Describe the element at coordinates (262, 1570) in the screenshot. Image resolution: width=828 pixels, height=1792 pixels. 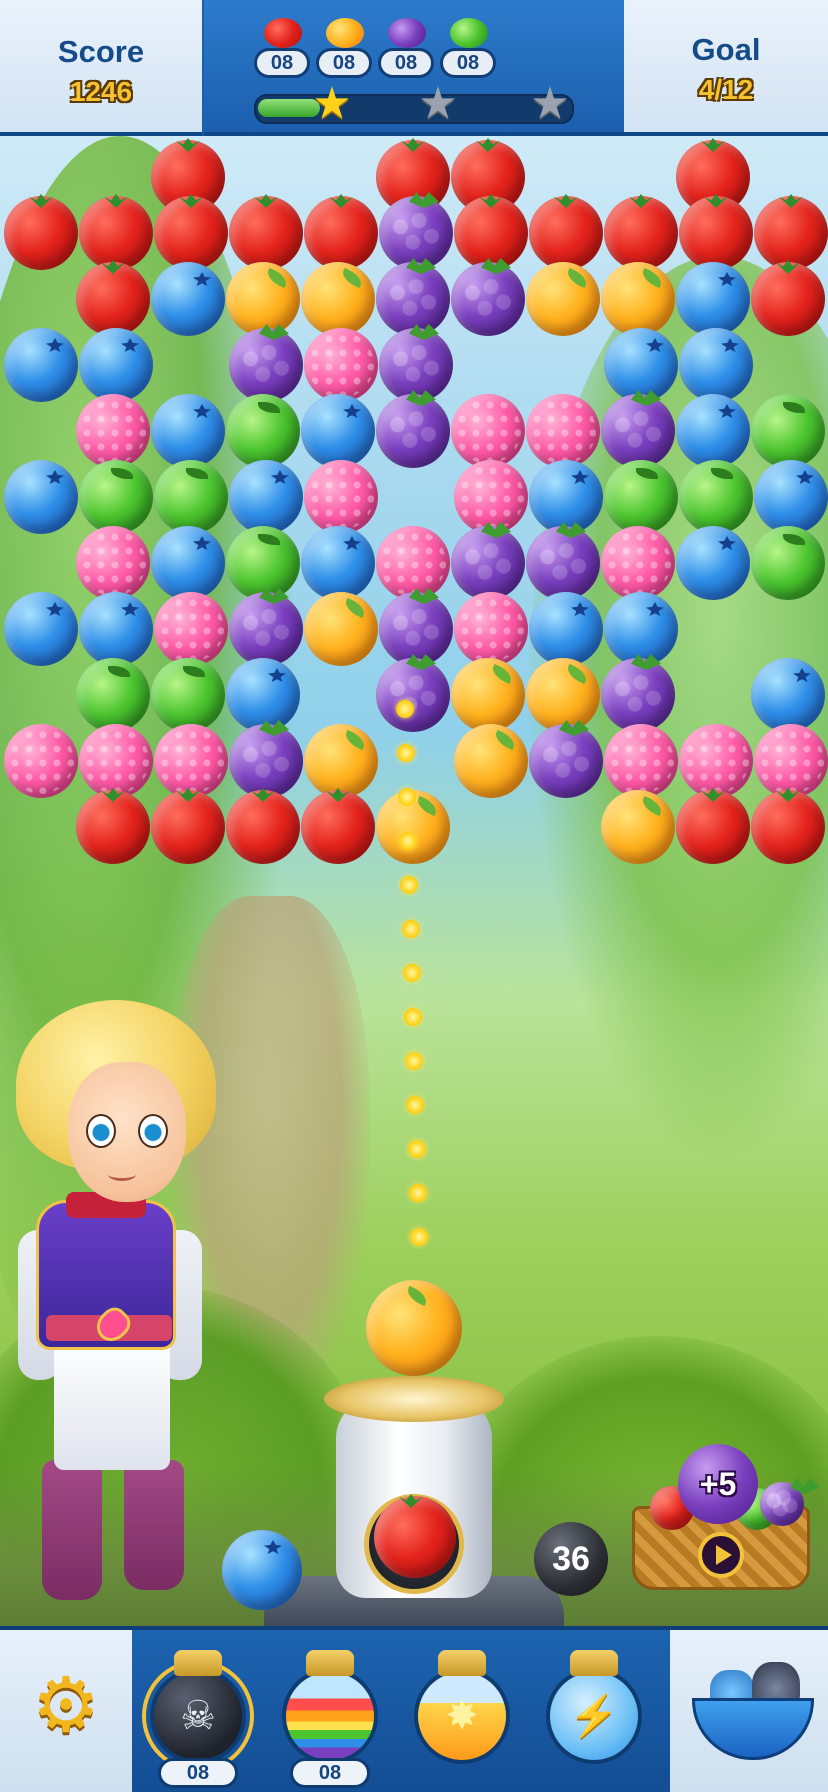
I see `swap-bubble` at that location.